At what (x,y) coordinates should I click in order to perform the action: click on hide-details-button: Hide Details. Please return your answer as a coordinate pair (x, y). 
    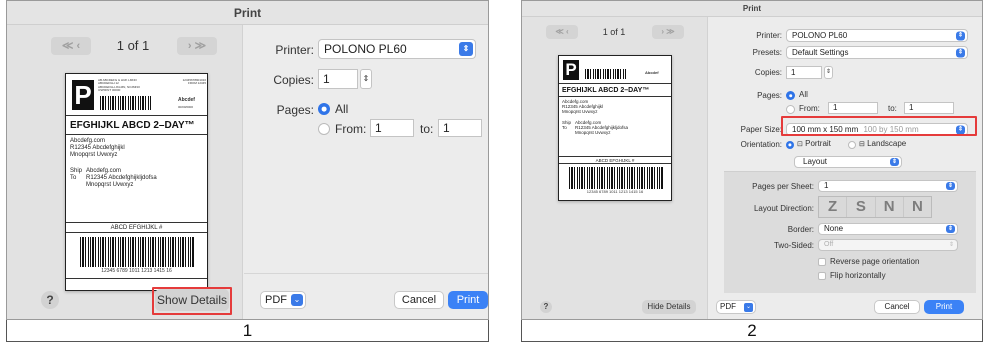
    Looking at the image, I should click on (669, 307).